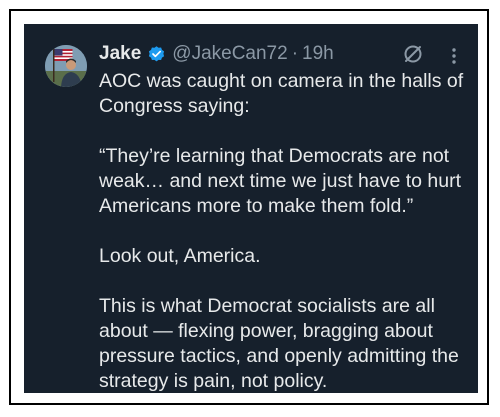  I want to click on avatar-image, so click(66, 66).